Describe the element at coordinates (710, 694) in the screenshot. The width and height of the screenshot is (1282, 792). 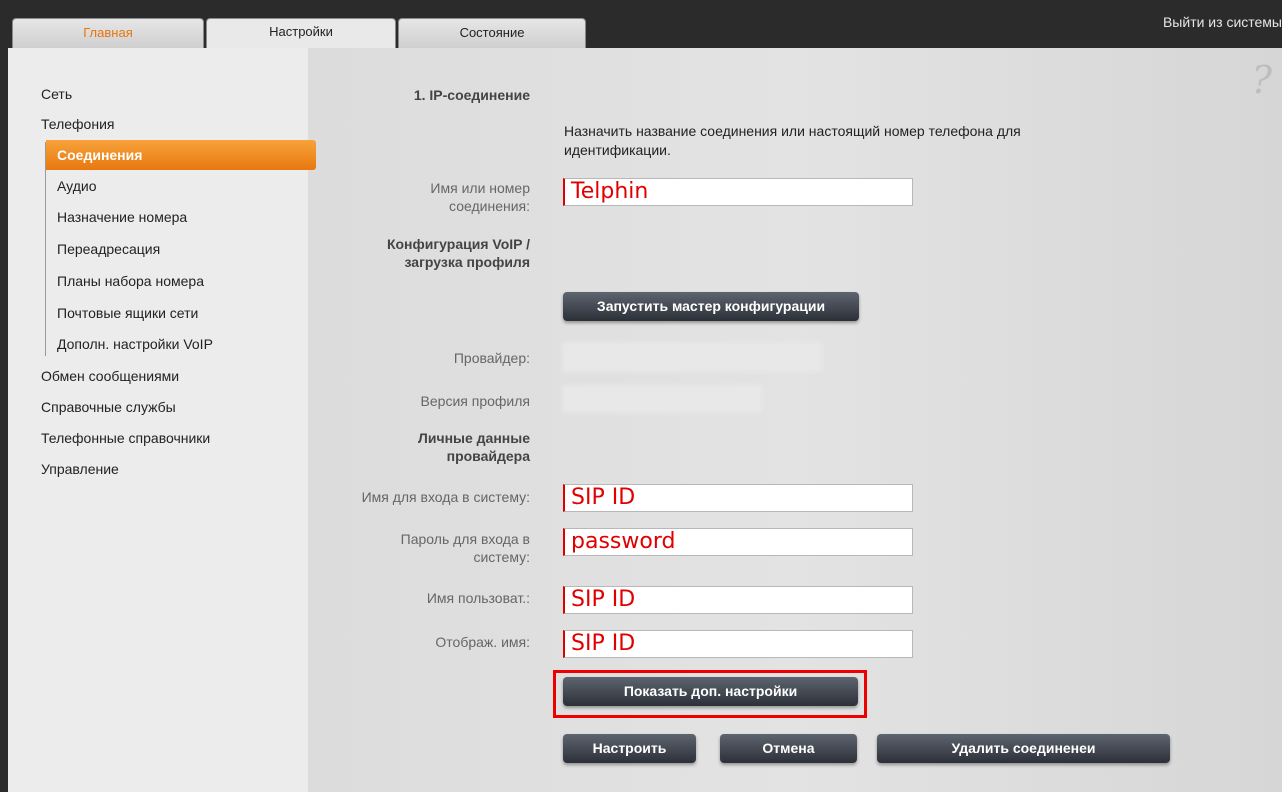
I see `highlight-frame` at that location.